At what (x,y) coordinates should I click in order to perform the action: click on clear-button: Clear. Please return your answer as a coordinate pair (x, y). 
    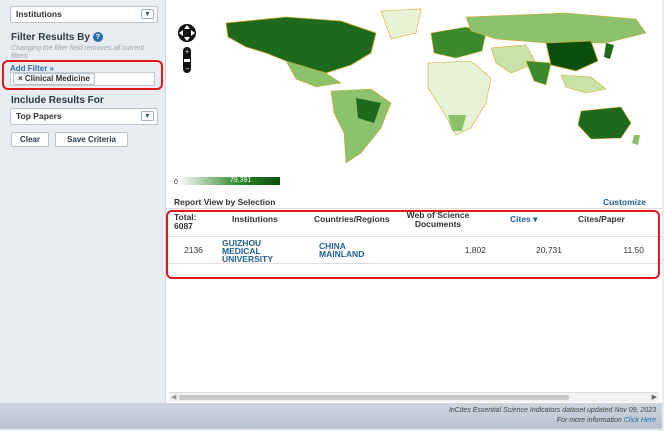
    Looking at the image, I should click on (30, 139).